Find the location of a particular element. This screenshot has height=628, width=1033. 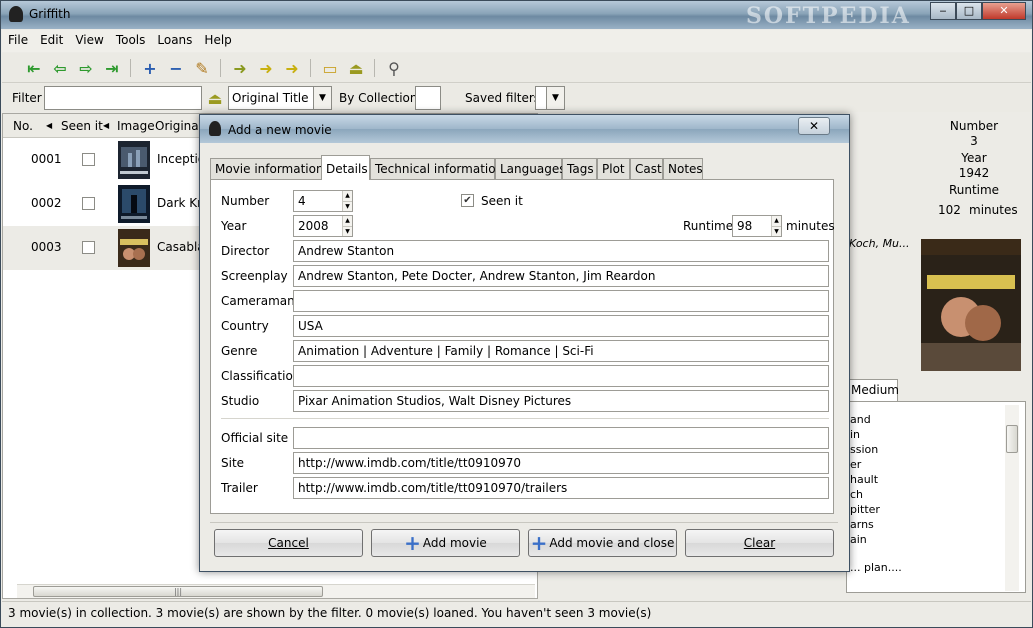

tab-plot: Plot is located at coordinates (613, 168).